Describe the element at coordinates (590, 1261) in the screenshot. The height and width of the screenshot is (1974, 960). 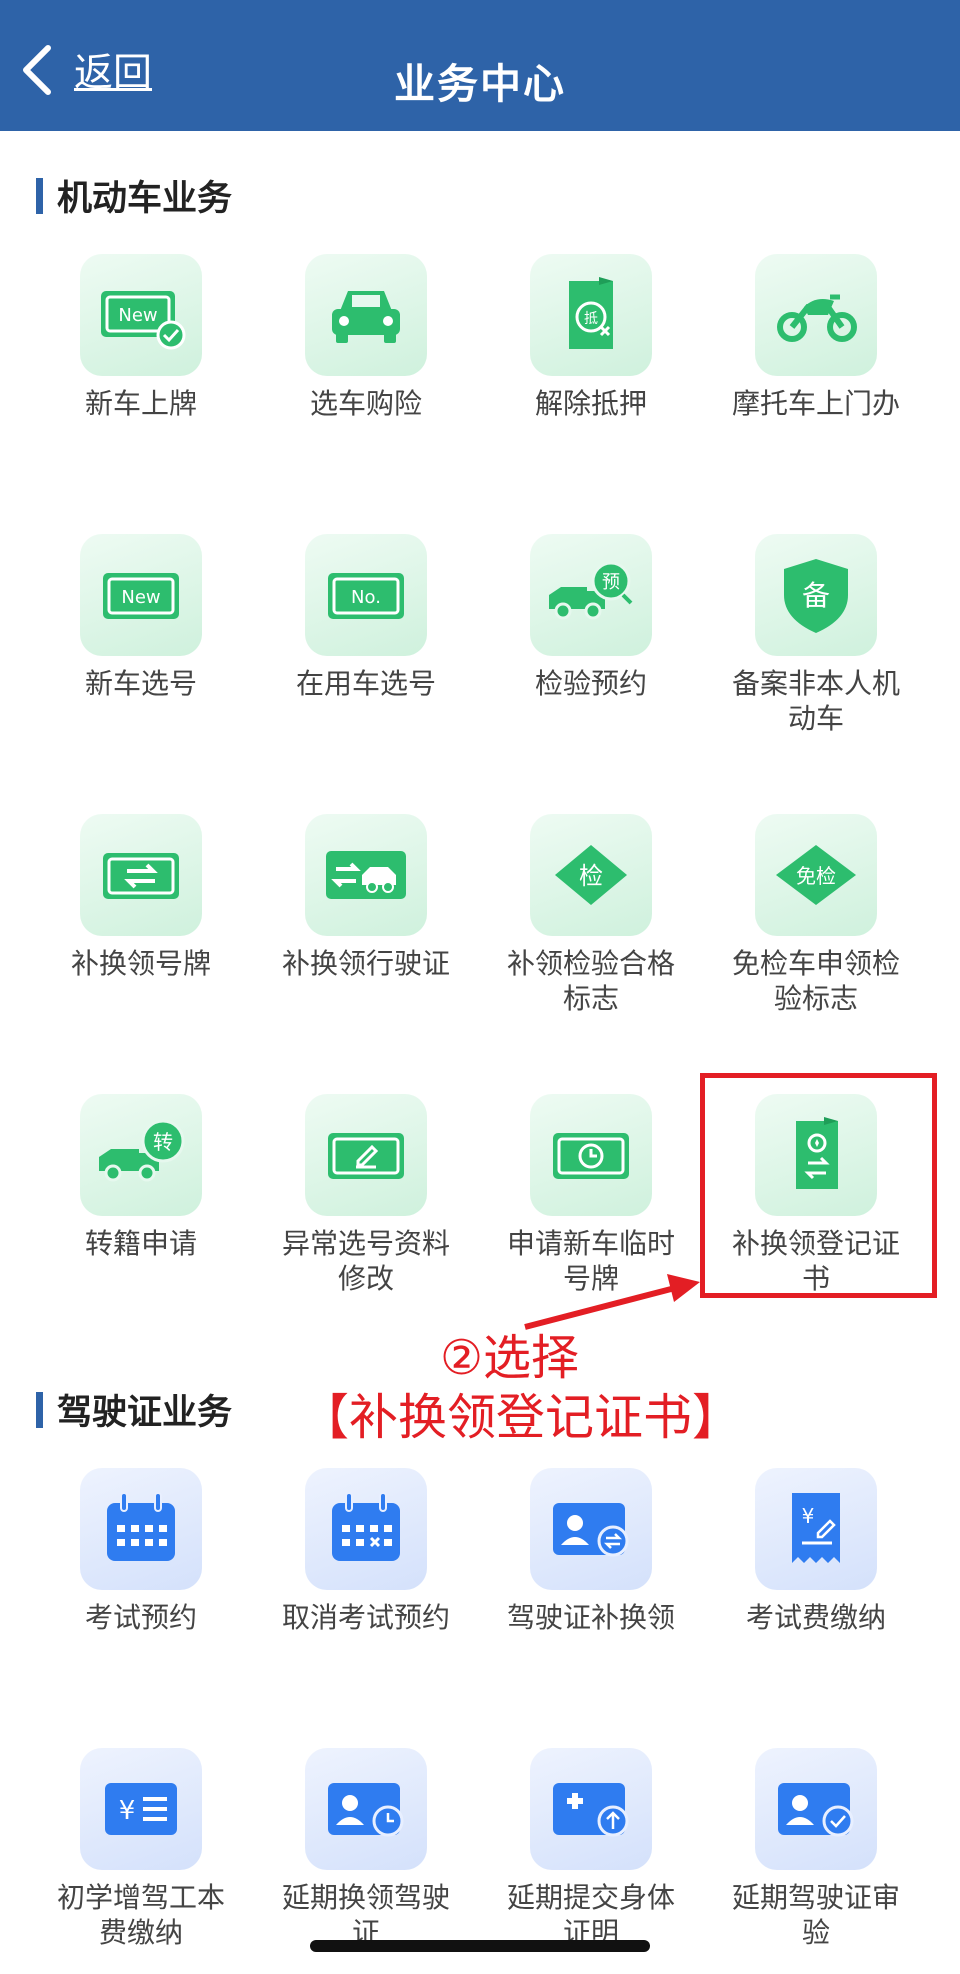
I see `service-label: 申请新车临时号牌` at that location.